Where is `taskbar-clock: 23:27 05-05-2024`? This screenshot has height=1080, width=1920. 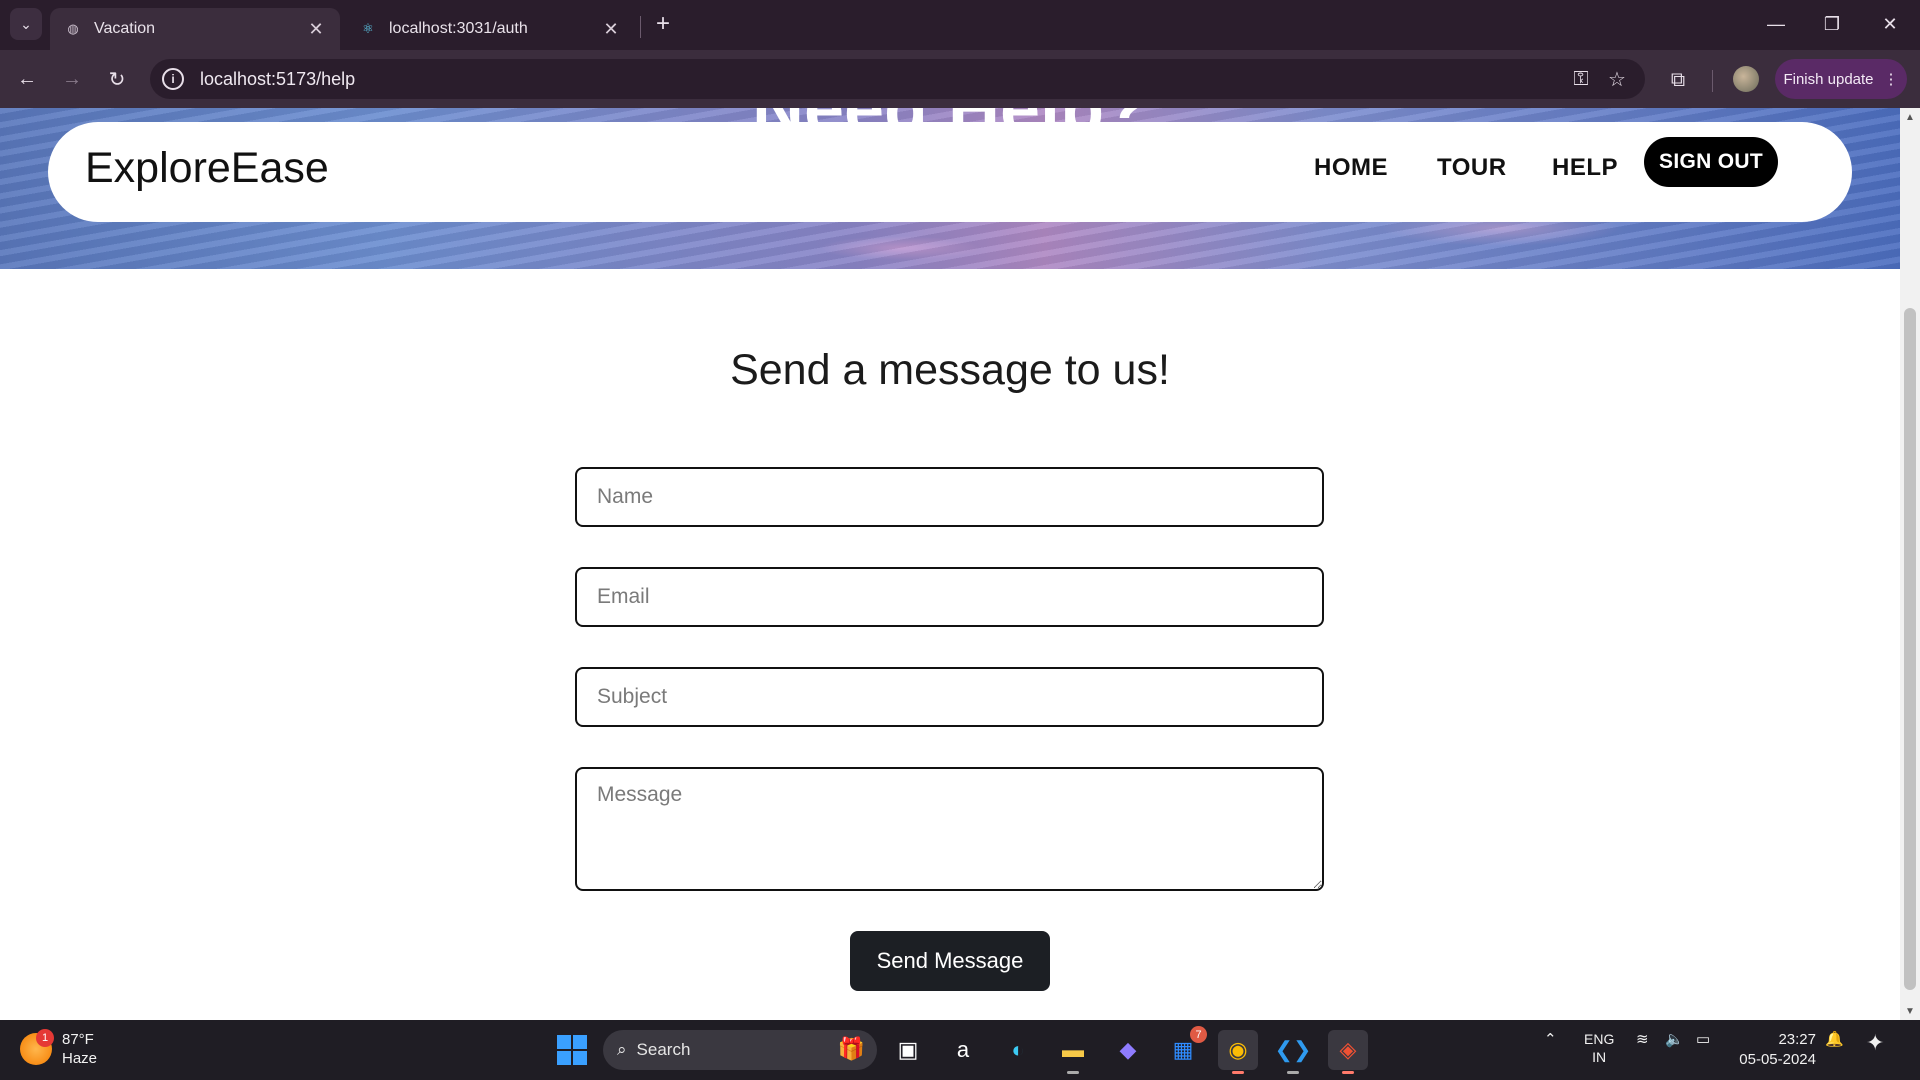
taskbar-clock: 23:27 05-05-2024 is located at coordinates (1777, 1050).